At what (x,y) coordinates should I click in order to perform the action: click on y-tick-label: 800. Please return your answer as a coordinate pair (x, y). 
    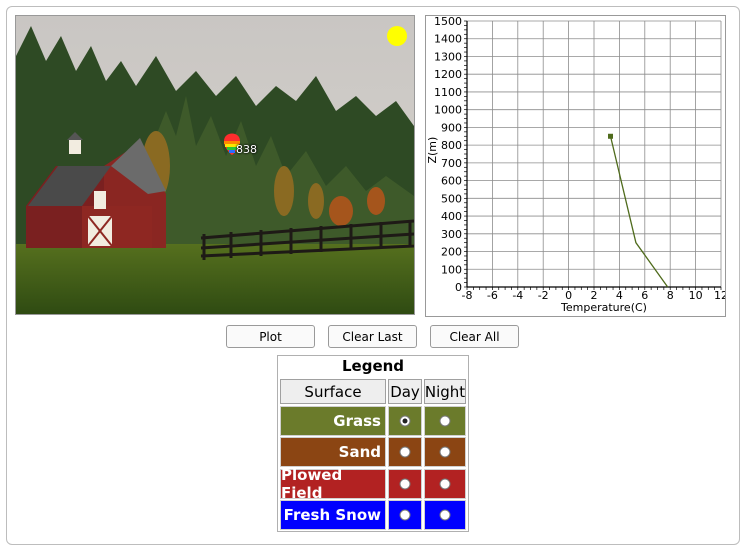
    Looking at the image, I should click on (451, 145).